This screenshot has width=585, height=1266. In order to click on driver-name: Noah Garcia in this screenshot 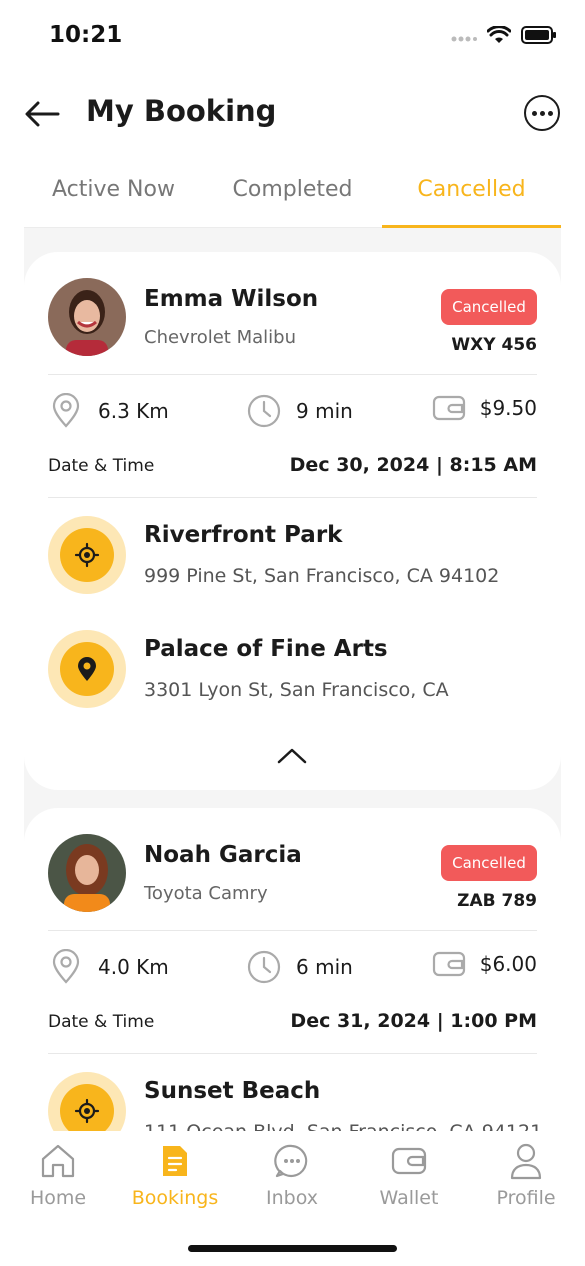, I will do `click(223, 855)`.